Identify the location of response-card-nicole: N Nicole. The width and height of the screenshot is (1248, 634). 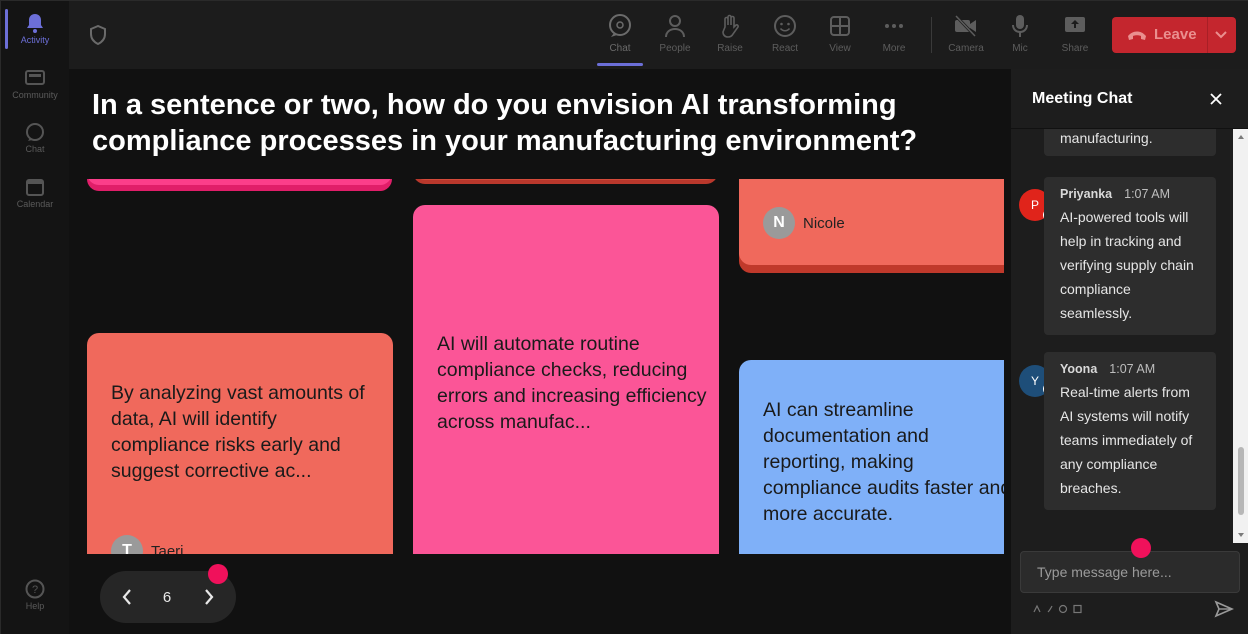
(871, 222).